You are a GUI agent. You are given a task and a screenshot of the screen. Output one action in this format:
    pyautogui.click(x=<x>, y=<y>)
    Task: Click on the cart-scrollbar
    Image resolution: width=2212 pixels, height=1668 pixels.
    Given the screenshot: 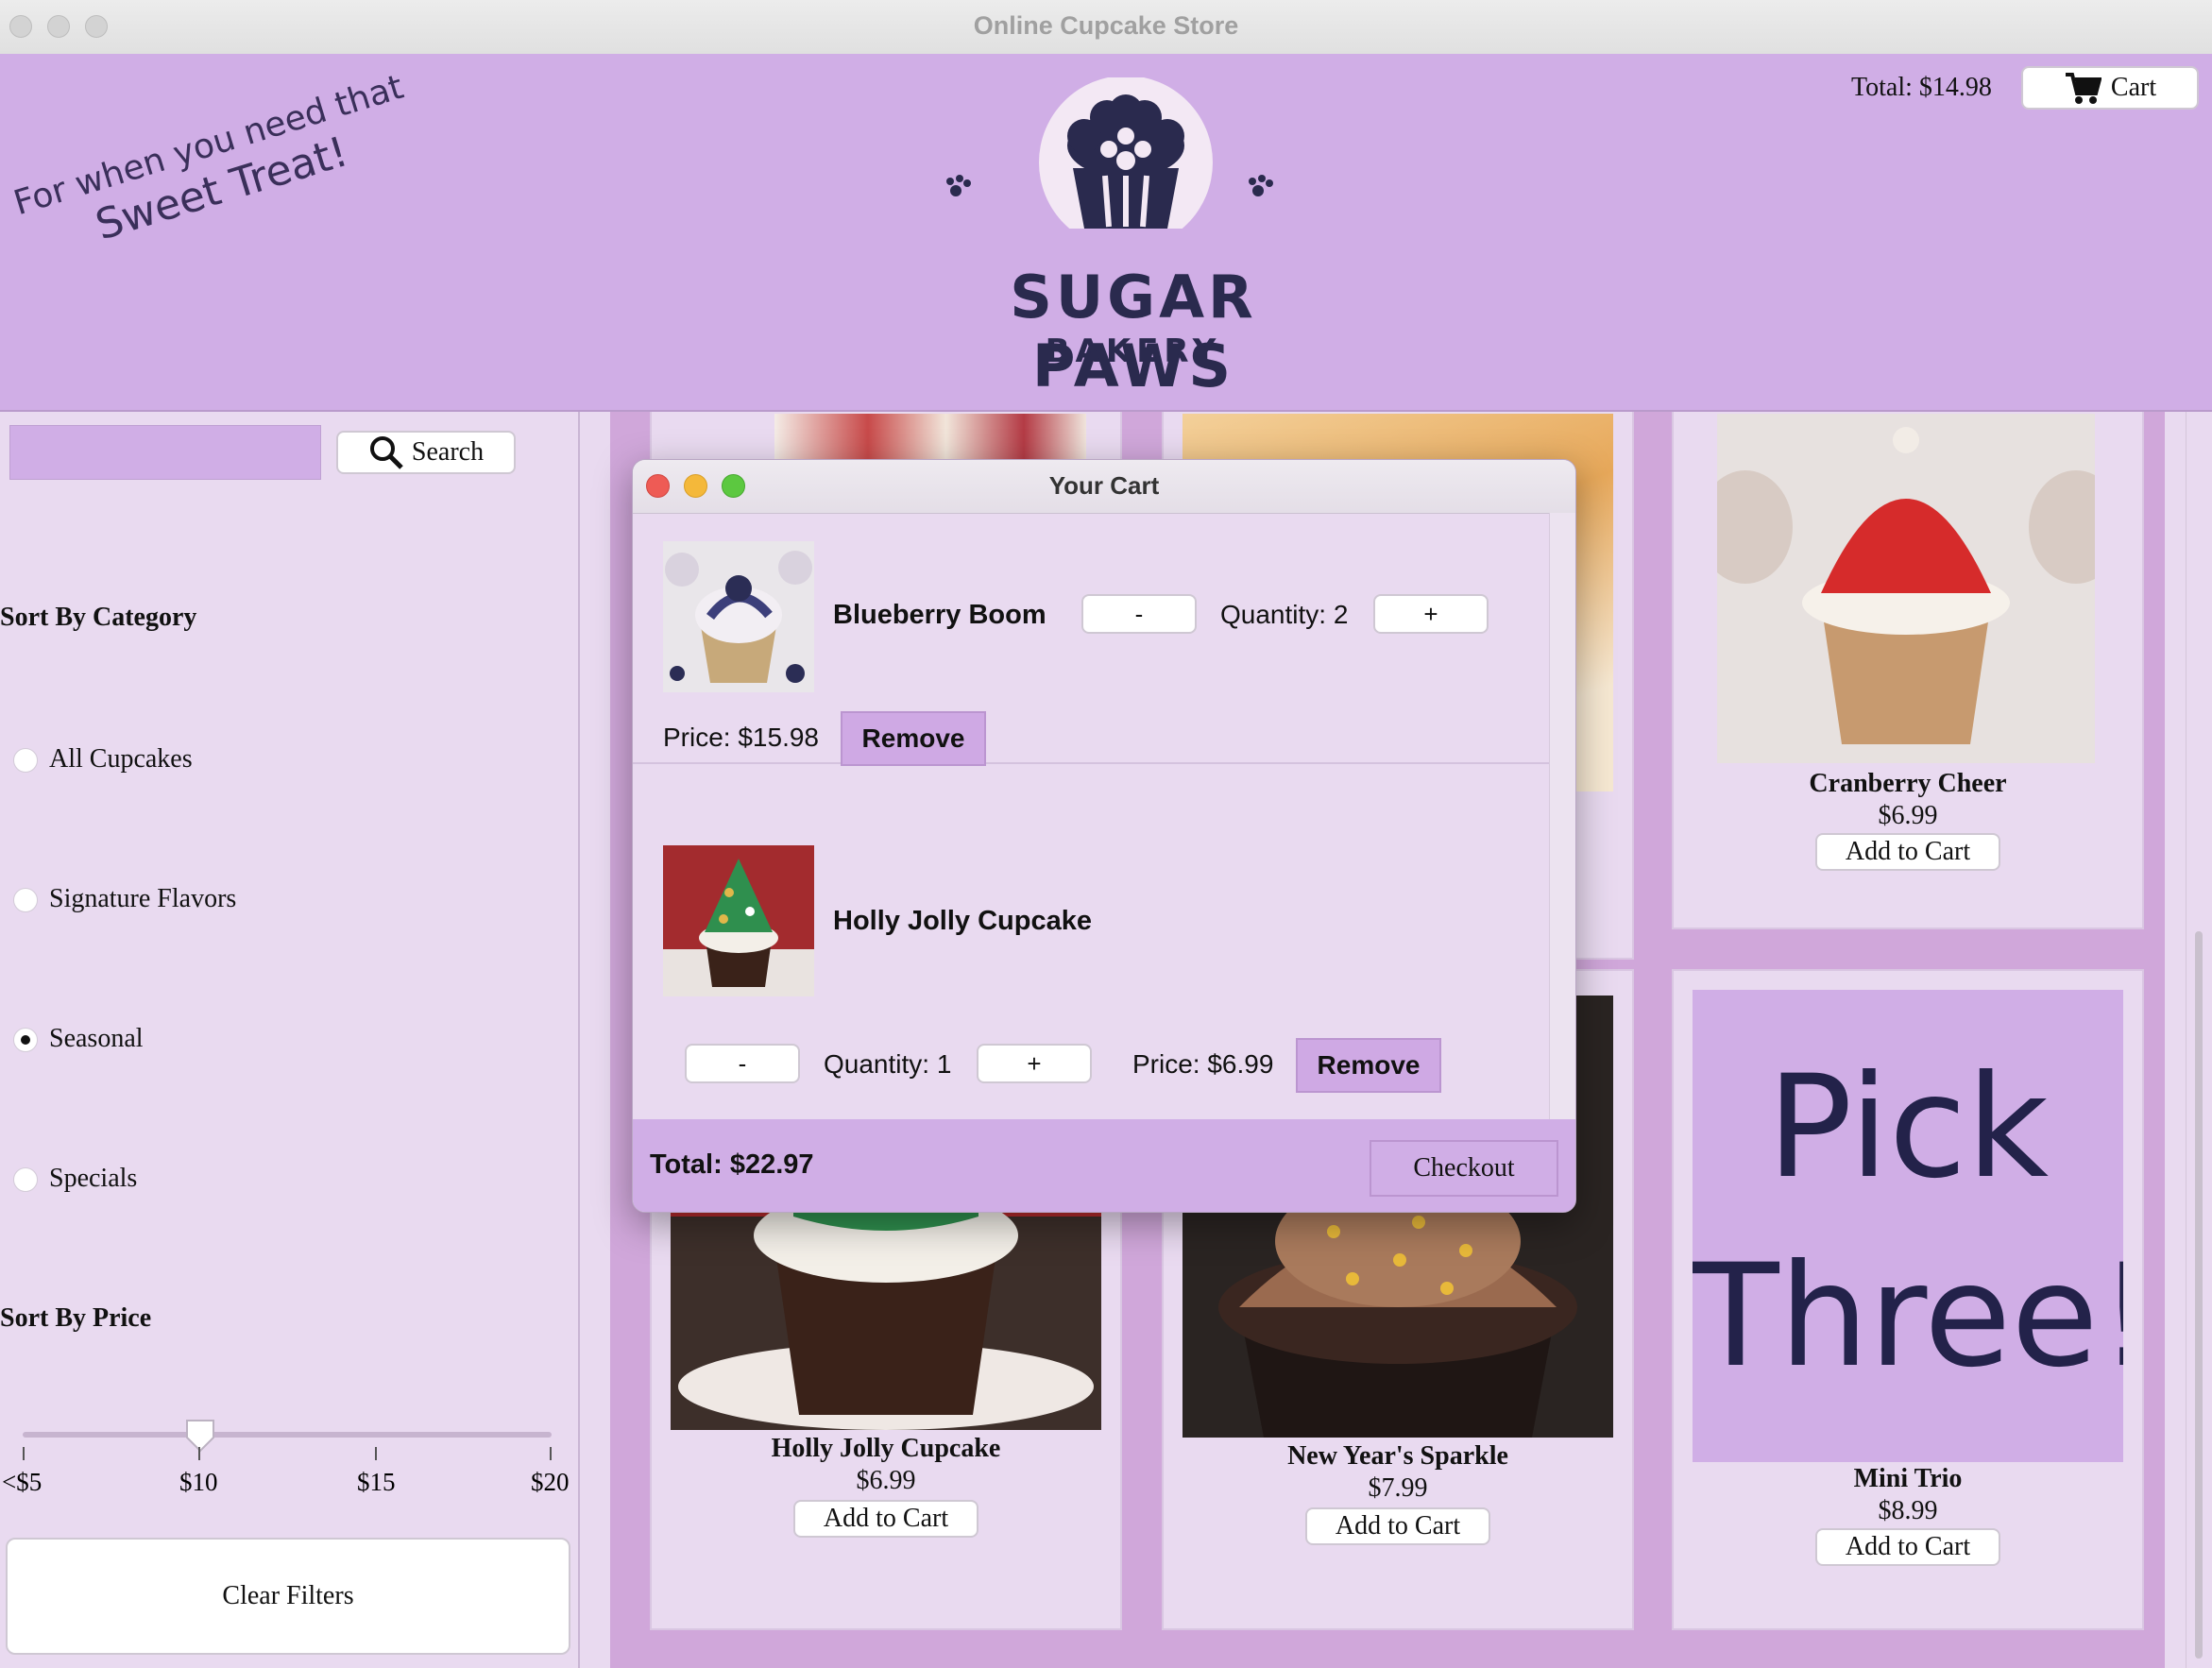 What is the action you would take?
    pyautogui.click(x=1562, y=816)
    